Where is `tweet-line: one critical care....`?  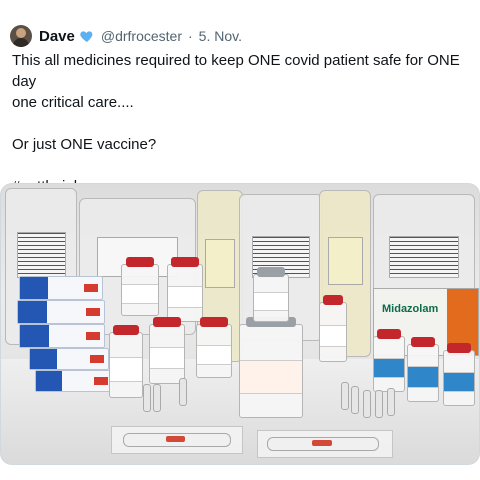
tweet-line: one critical care.... is located at coordinates (73, 102).